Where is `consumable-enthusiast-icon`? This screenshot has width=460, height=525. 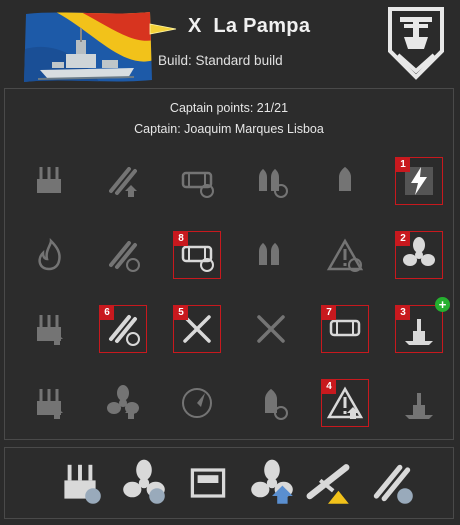
consumable-enthusiast-icon is located at coordinates (124, 256).